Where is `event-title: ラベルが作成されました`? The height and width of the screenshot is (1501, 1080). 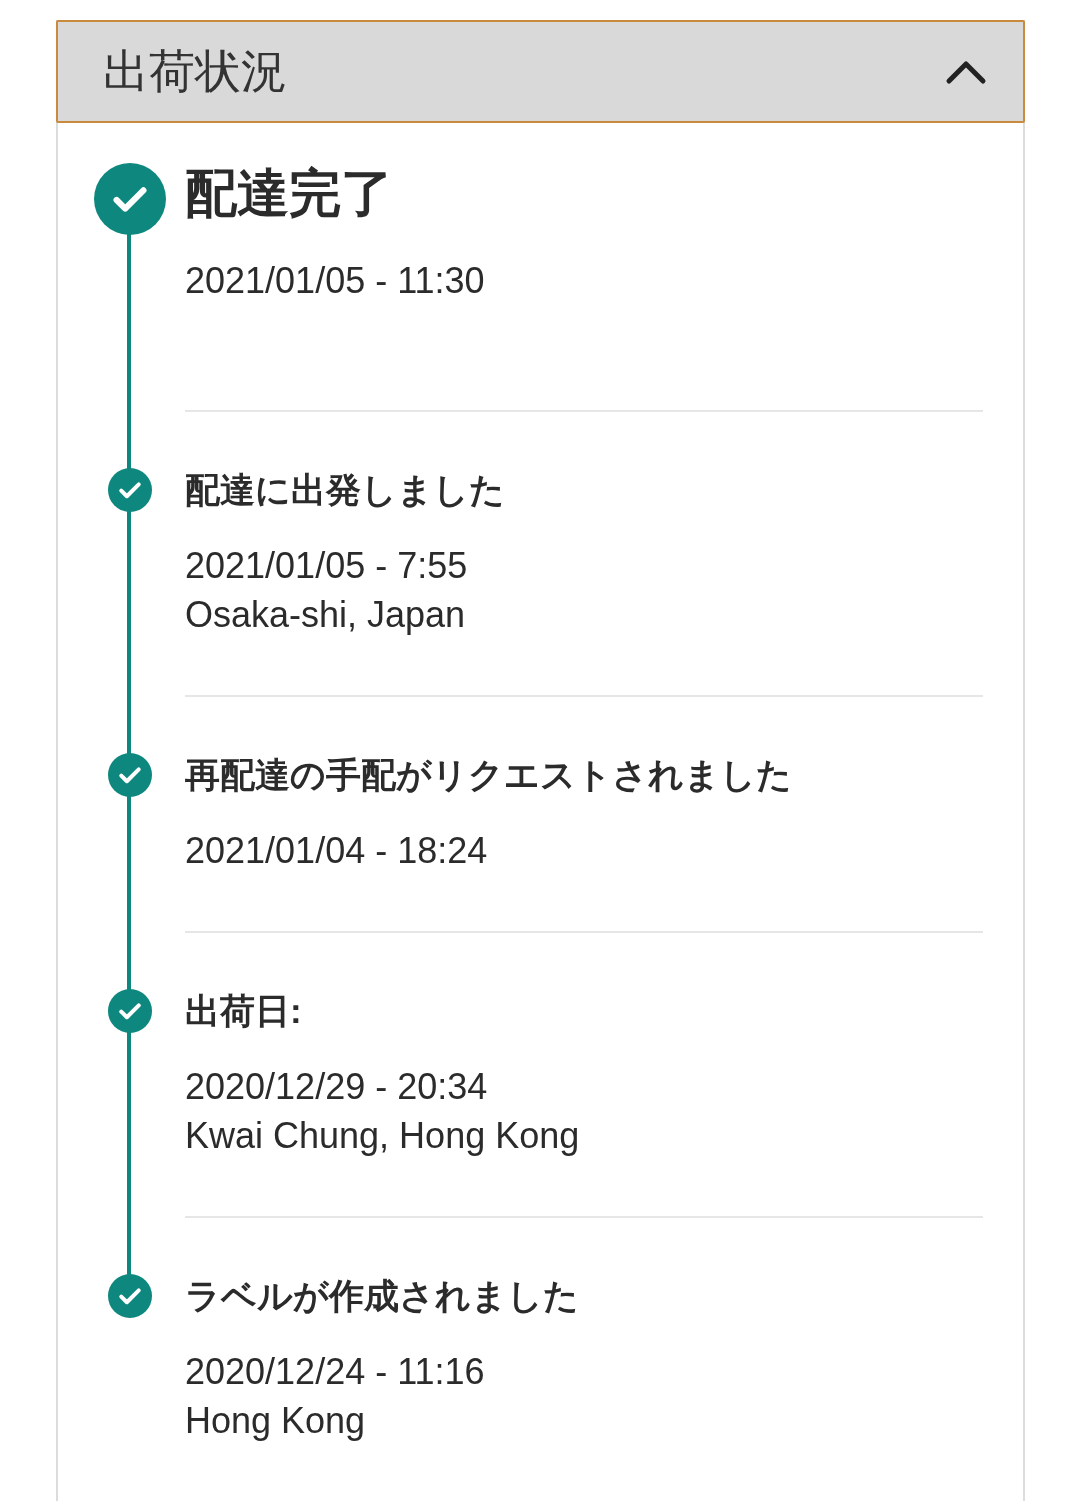 event-title: ラベルが作成されました is located at coordinates (382, 1296).